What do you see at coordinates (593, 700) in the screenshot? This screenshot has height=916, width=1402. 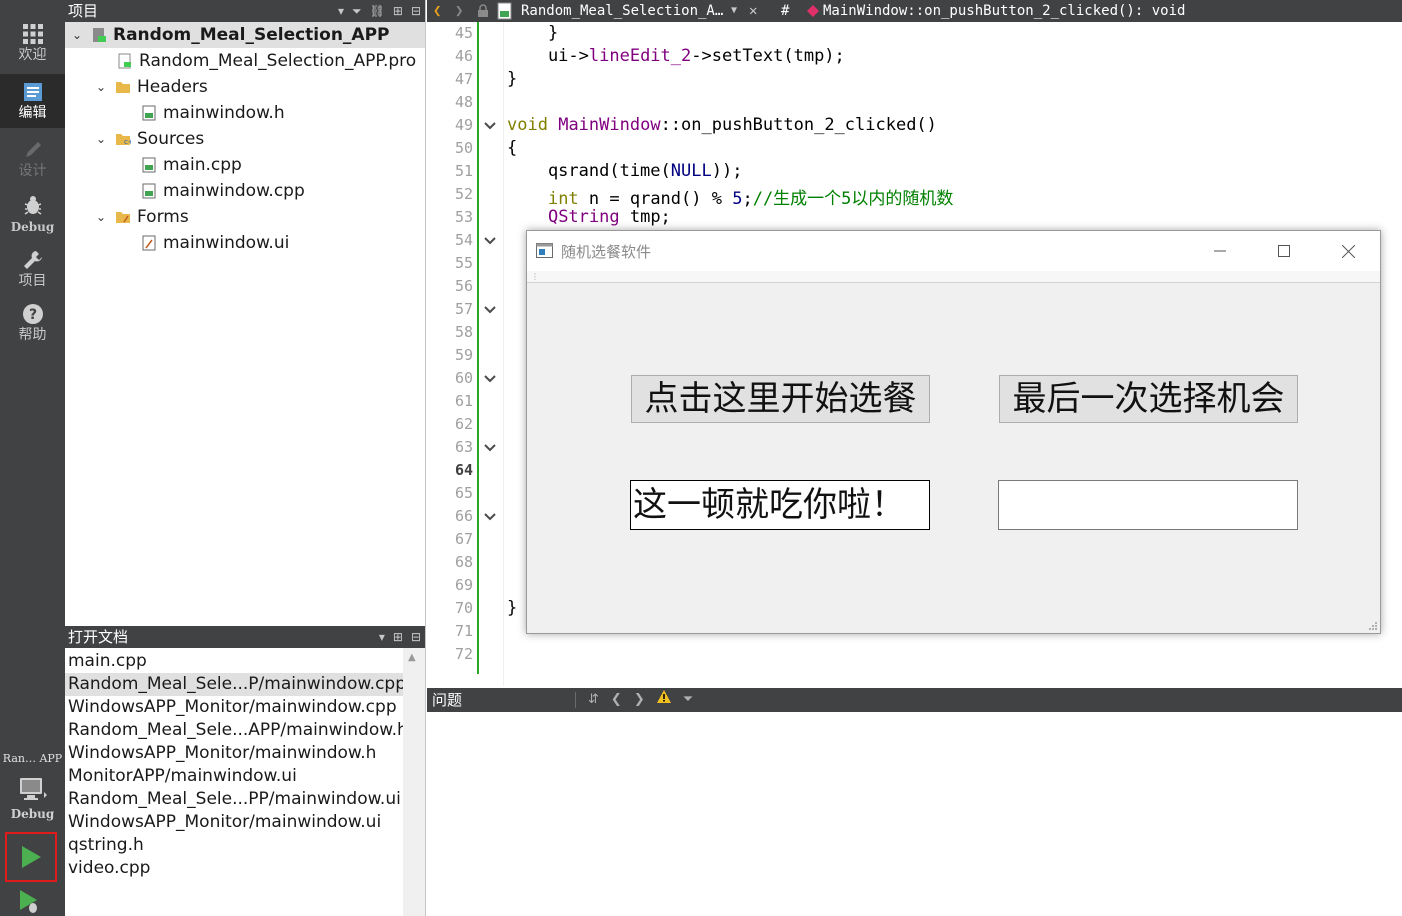 I see `filter-by-file-icon: ⇵` at bounding box center [593, 700].